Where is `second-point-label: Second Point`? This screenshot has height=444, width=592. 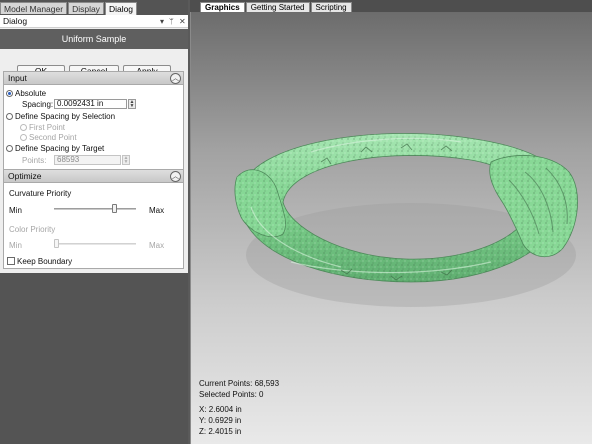 second-point-label: Second Point is located at coordinates (53, 137).